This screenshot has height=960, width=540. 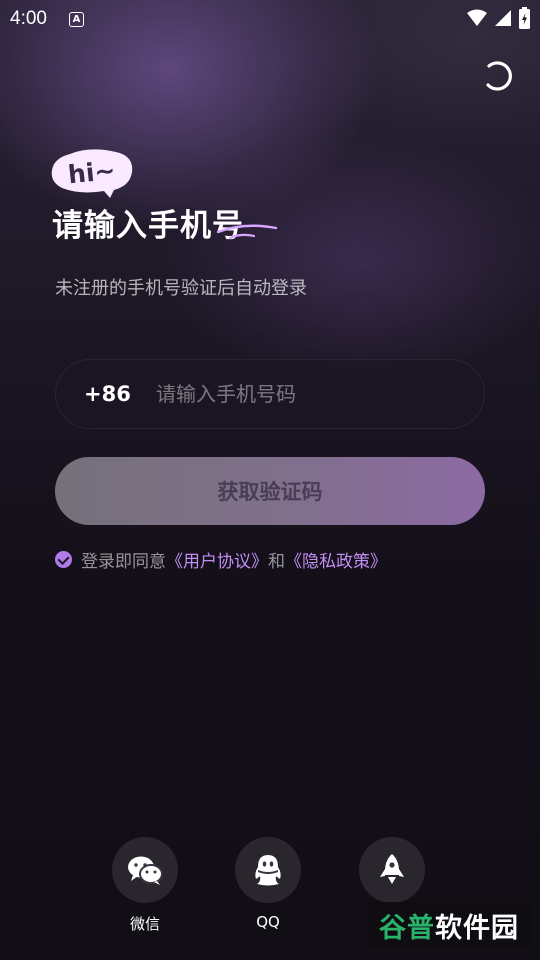 What do you see at coordinates (181, 288) in the screenshot?
I see `page-subtitle: 未注册的手机号验证后自动登录` at bounding box center [181, 288].